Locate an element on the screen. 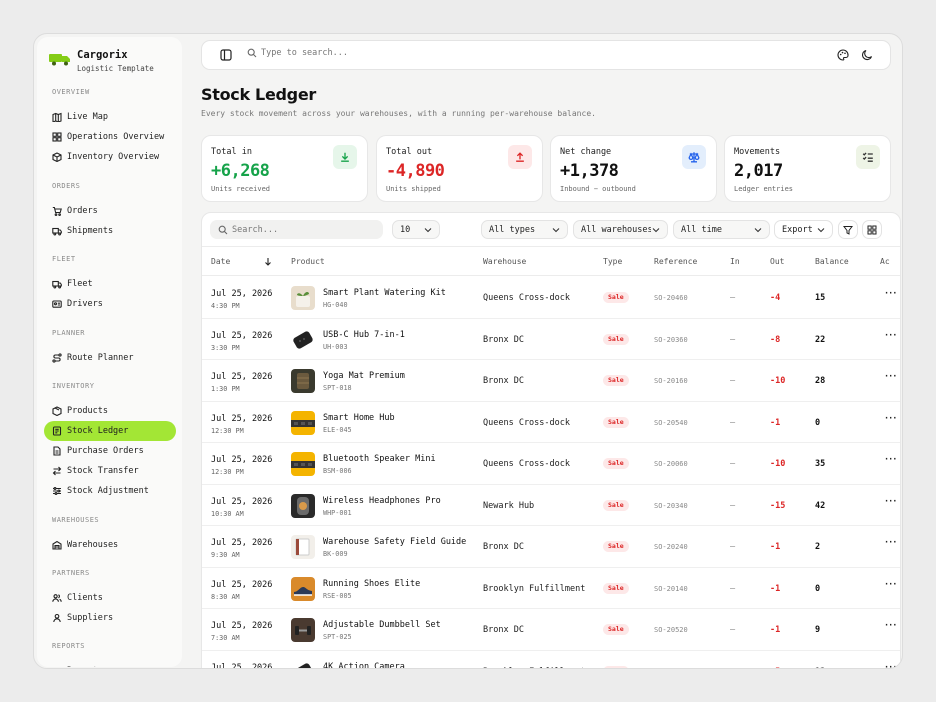  page-size-select: 10 is located at coordinates (416, 229).